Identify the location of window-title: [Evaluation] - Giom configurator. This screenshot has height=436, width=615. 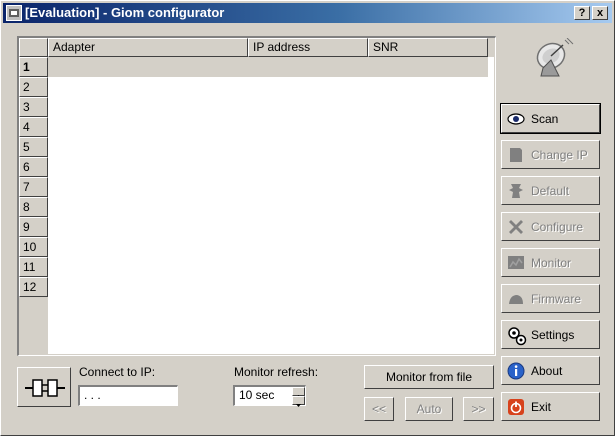
(125, 12).